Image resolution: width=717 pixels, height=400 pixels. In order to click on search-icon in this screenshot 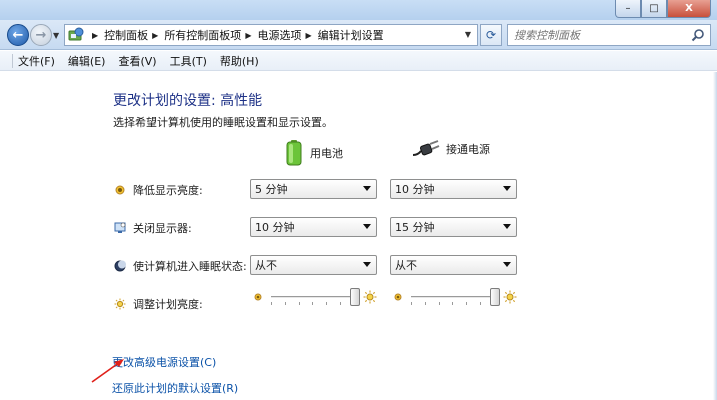, I will do `click(698, 35)`.